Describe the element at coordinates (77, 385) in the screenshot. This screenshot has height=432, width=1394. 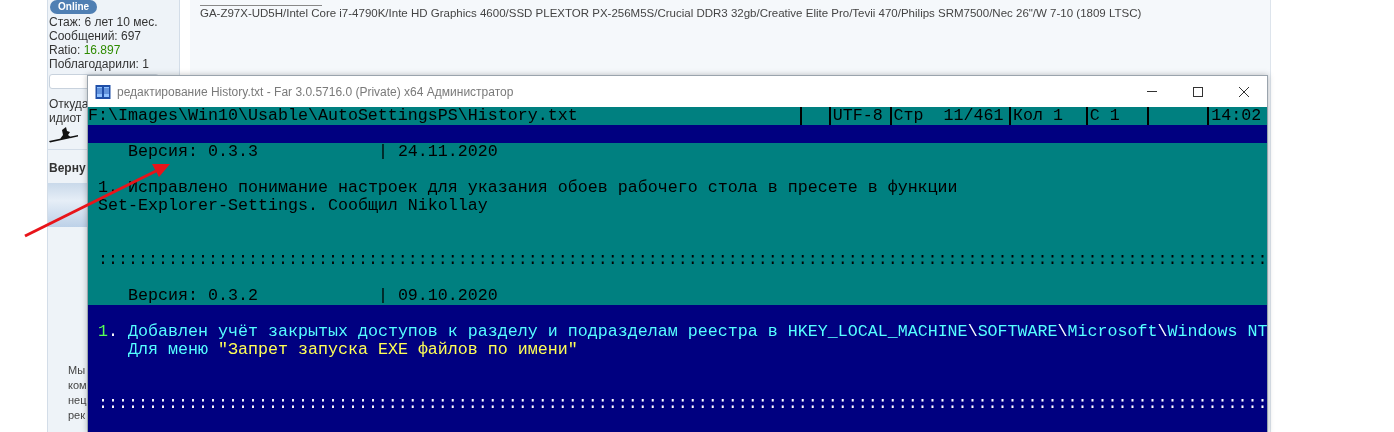
I see `notice-text: ком` at that location.